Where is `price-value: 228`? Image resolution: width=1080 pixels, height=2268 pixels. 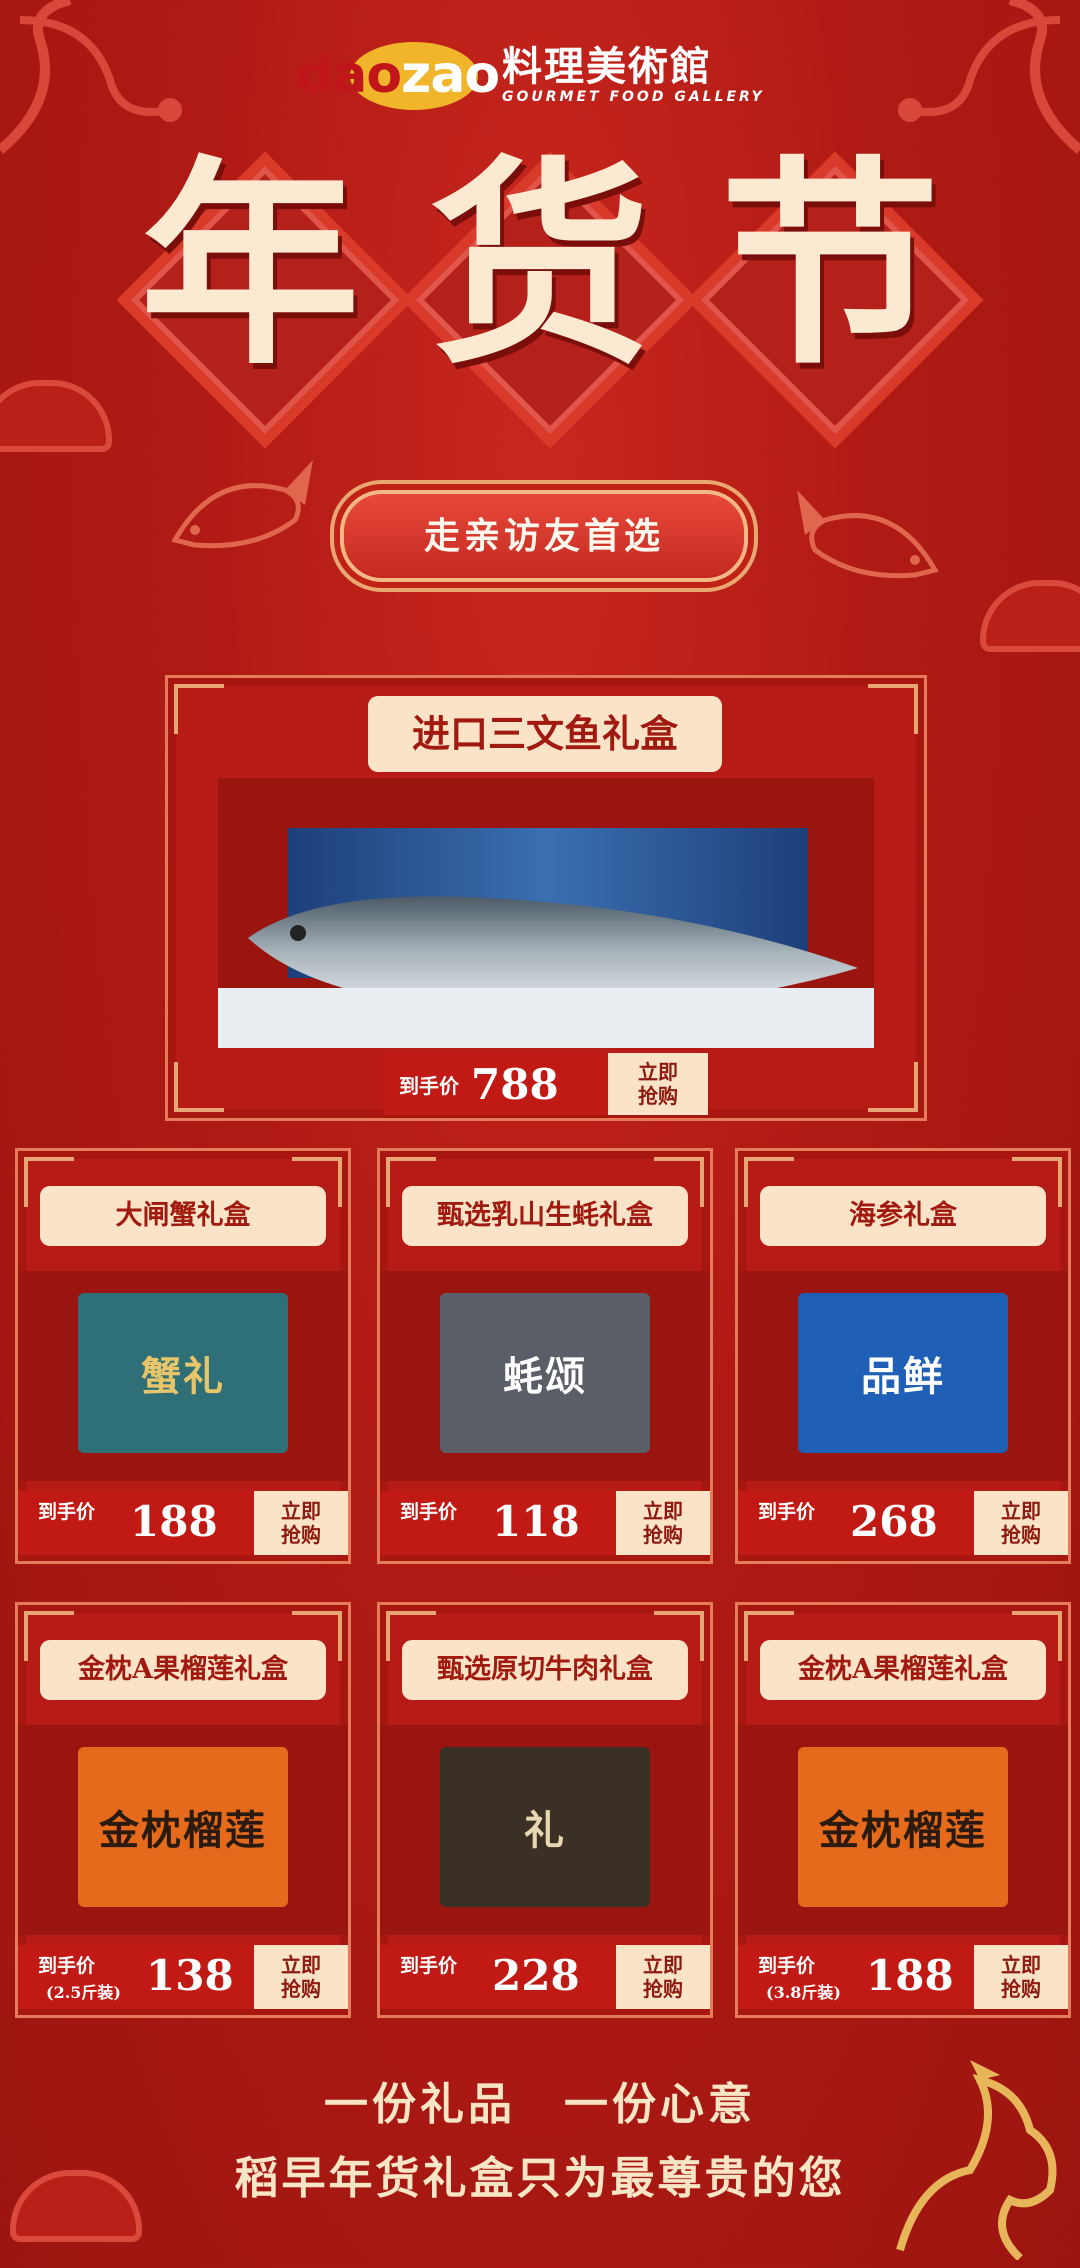
price-value: 228 is located at coordinates (536, 1975).